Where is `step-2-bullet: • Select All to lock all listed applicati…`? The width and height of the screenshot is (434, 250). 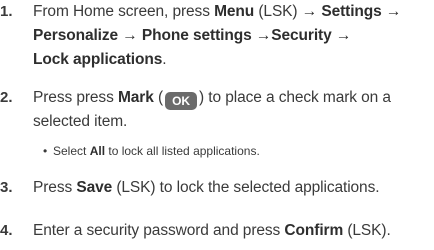 step-2-bullet: • Select All to lock all listed applicati… is located at coordinates (237, 151).